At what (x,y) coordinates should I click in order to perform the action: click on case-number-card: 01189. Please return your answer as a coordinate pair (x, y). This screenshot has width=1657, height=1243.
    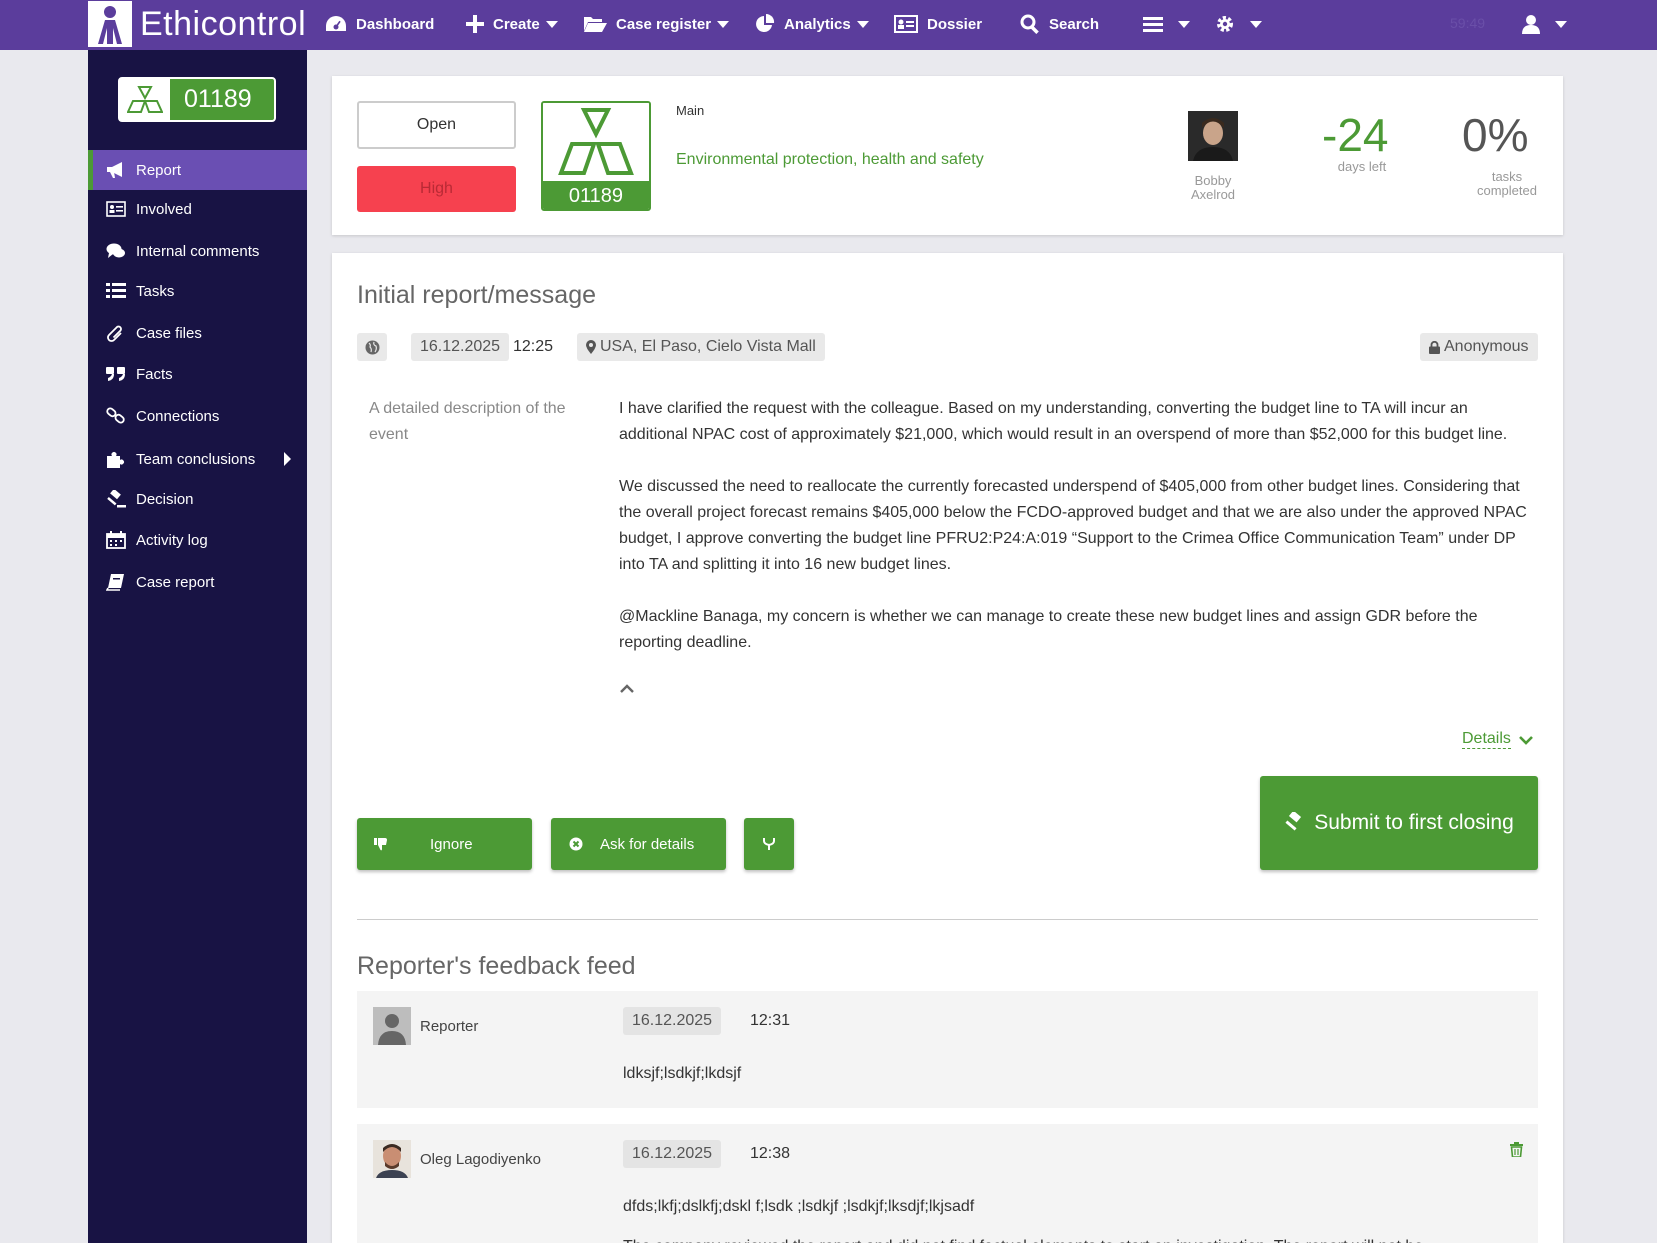
    Looking at the image, I should click on (596, 156).